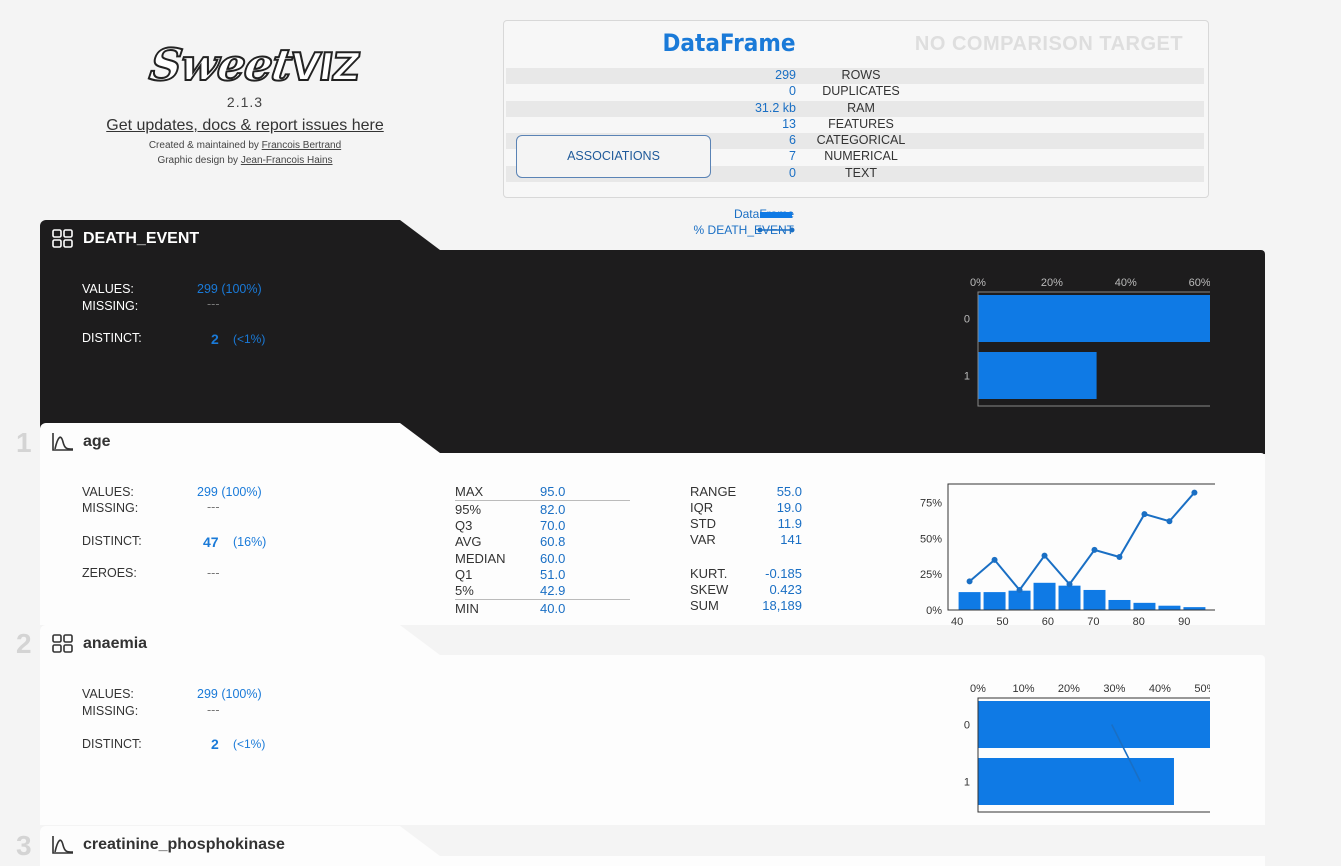 The height and width of the screenshot is (866, 1341). Describe the element at coordinates (24, 442) in the screenshot. I see `feature-index: 1` at that location.